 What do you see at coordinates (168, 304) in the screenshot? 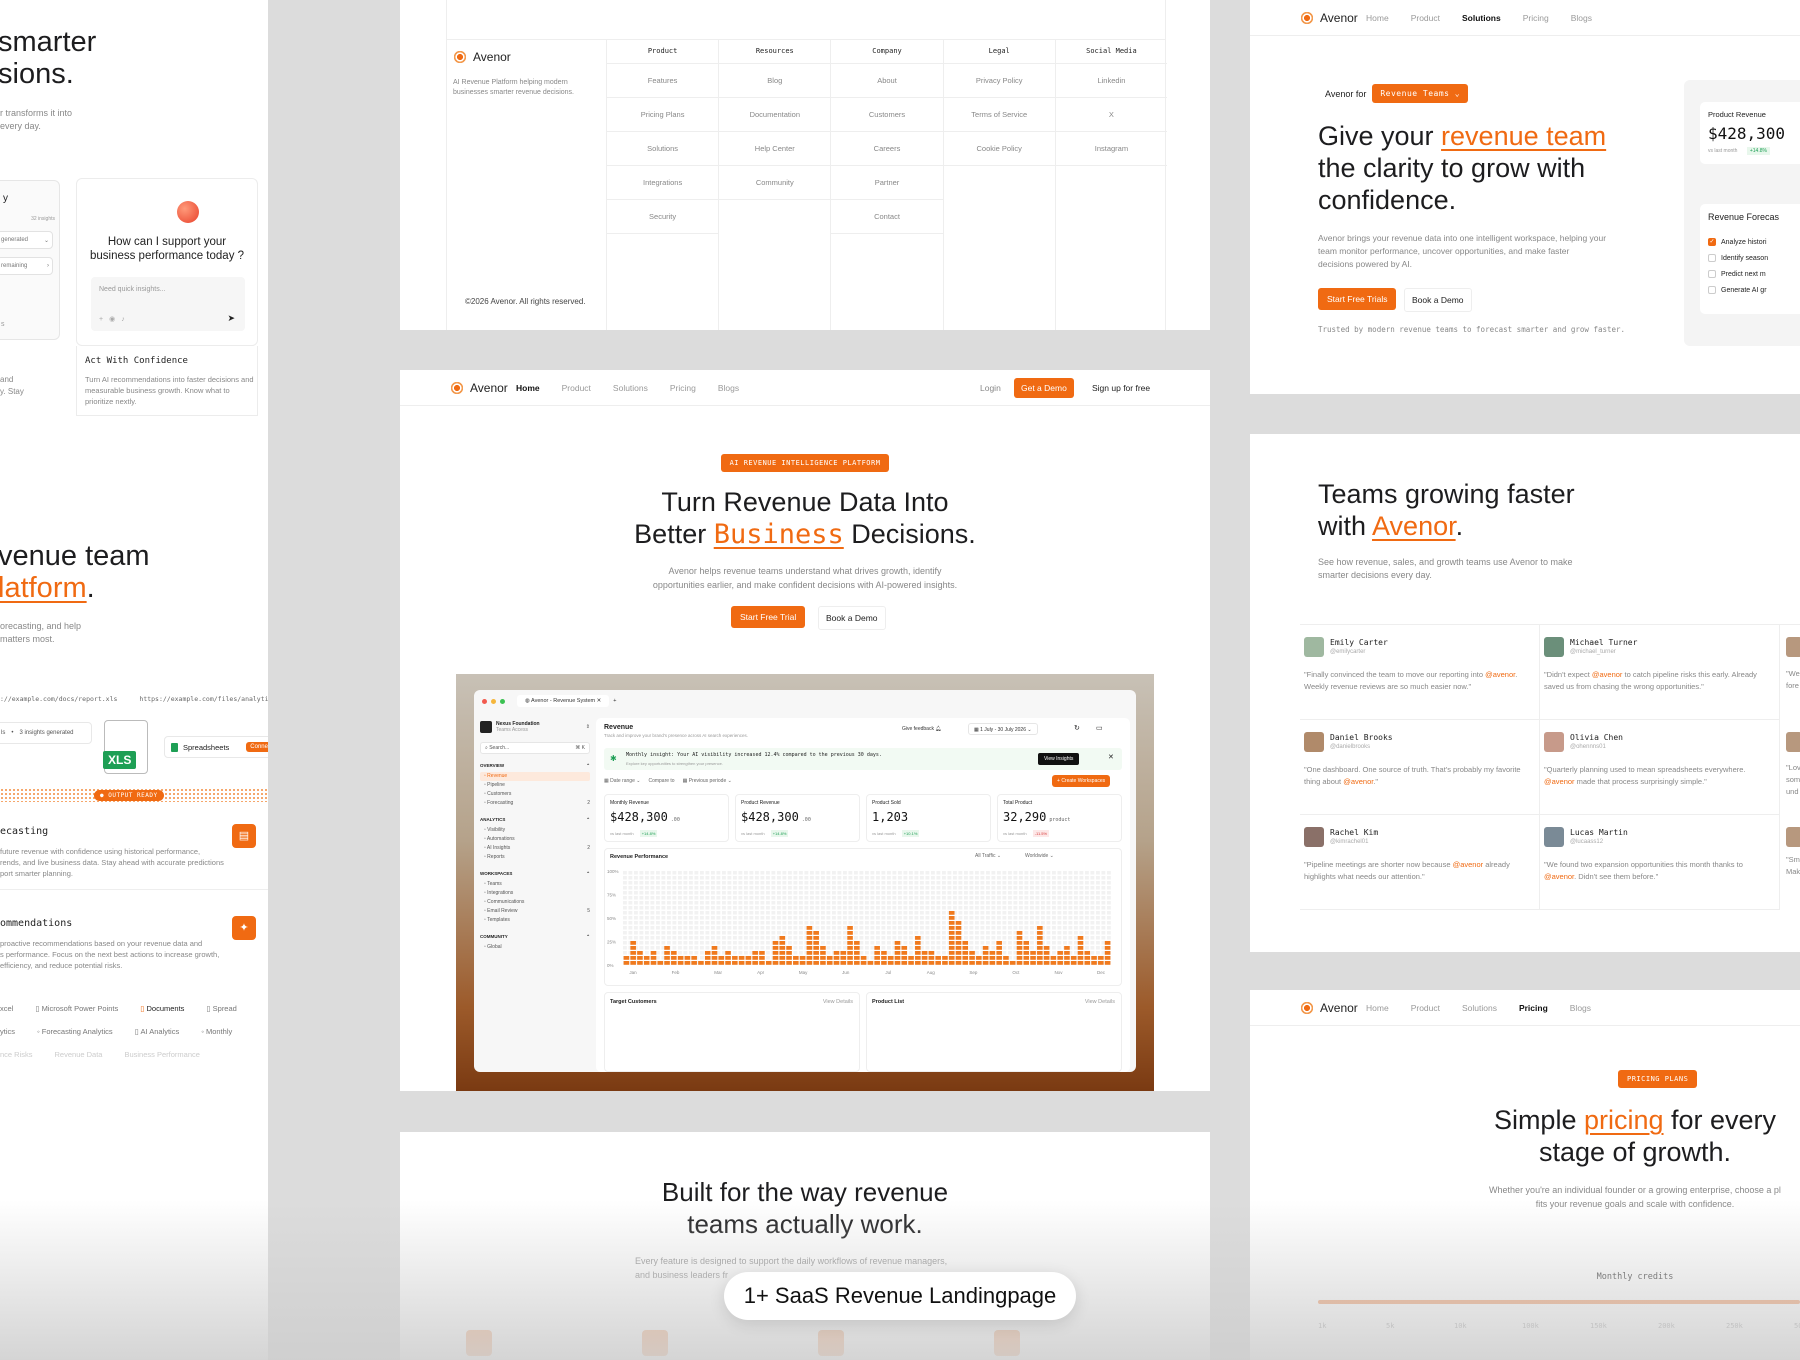
I see `ask-input: Need quick insights... +◉♪ ➤` at bounding box center [168, 304].